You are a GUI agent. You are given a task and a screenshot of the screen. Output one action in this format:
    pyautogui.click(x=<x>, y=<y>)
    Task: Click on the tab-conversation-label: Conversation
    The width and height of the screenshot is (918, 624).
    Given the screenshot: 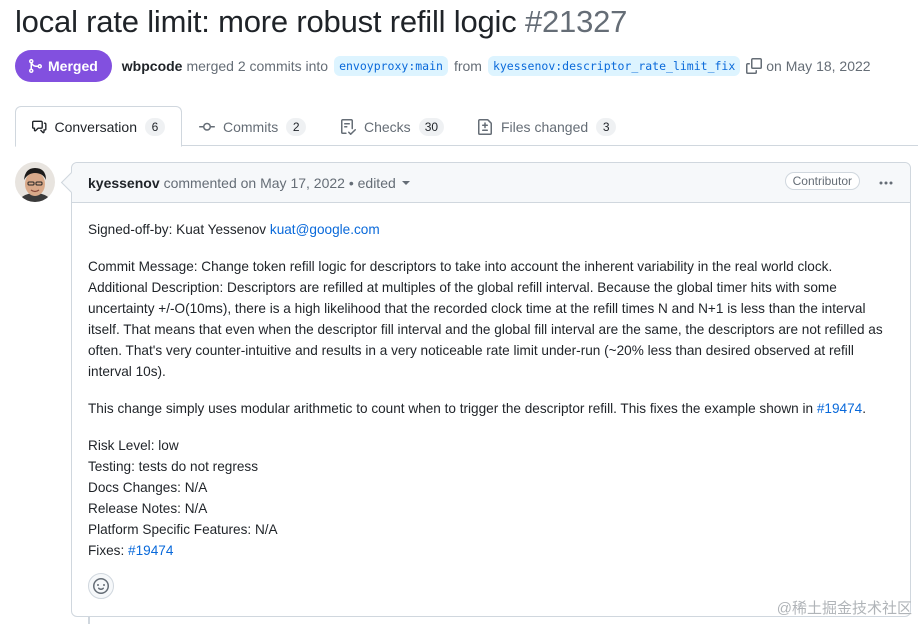 What is the action you would take?
    pyautogui.click(x=96, y=126)
    